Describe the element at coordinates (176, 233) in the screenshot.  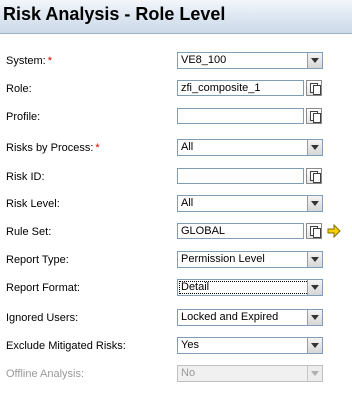
I see `rule-set-row: Rule Set: GLOBAL` at that location.